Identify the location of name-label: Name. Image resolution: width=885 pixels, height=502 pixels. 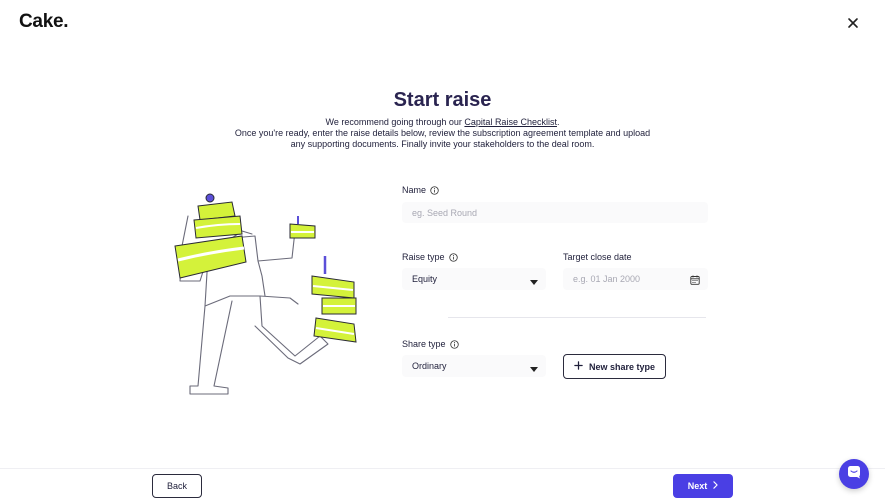
(414, 190).